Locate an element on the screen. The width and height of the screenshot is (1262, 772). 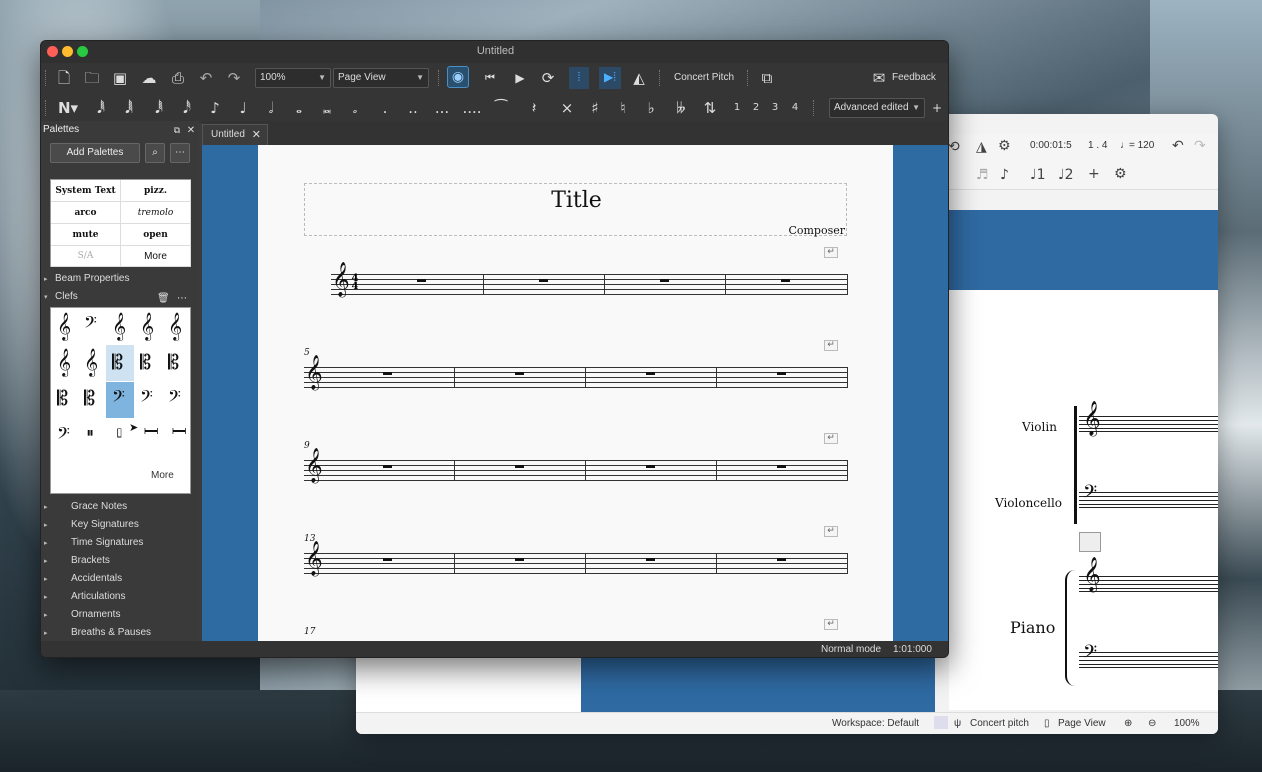
play-icon: ▶ is located at coordinates (520, 78).